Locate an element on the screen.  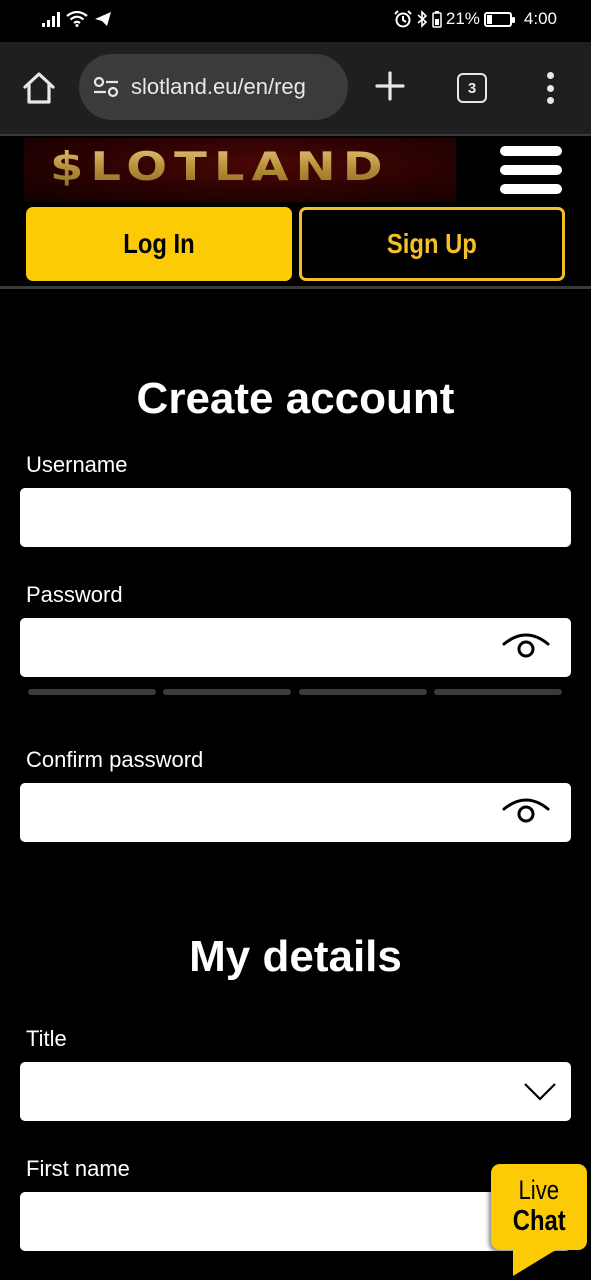
confirm-password-input is located at coordinates (295, 812).